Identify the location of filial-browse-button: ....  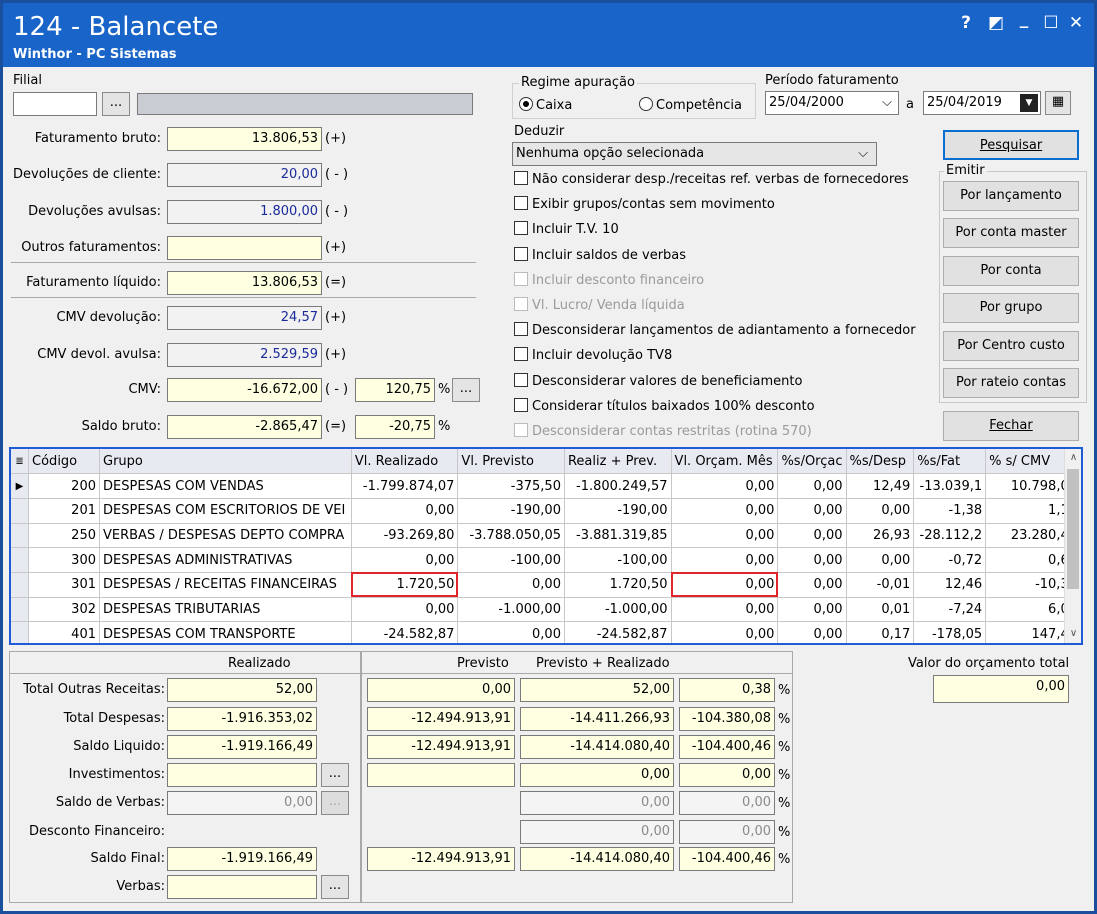
(116, 104).